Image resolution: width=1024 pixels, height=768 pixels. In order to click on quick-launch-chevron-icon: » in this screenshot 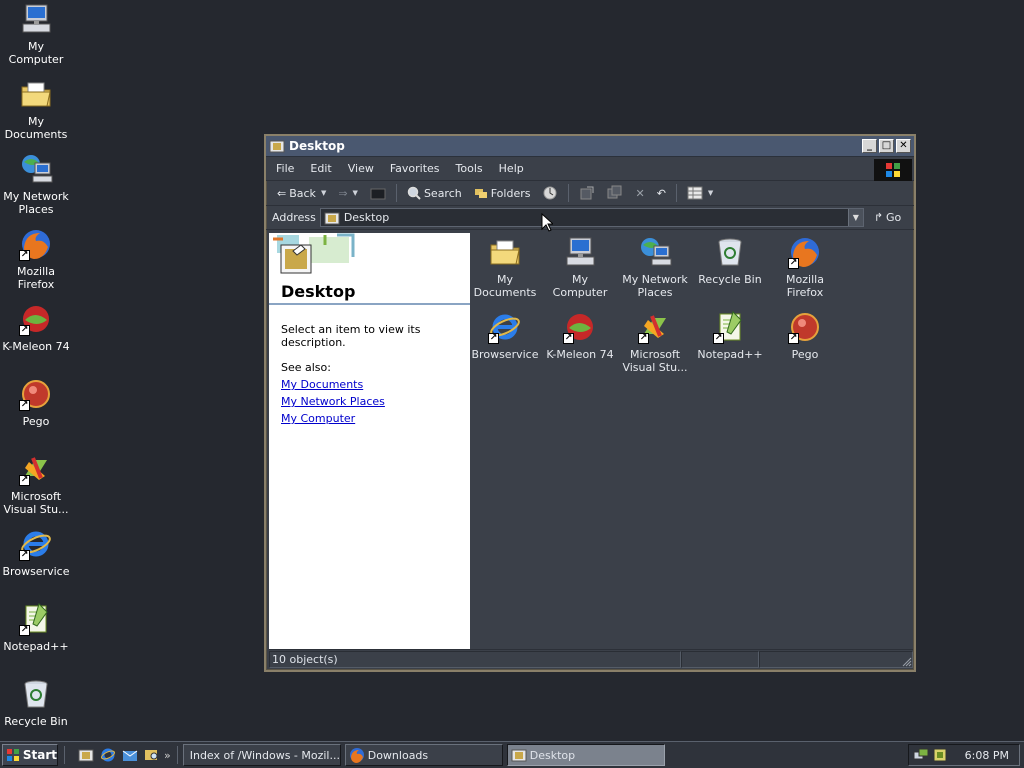, I will do `click(167, 755)`.